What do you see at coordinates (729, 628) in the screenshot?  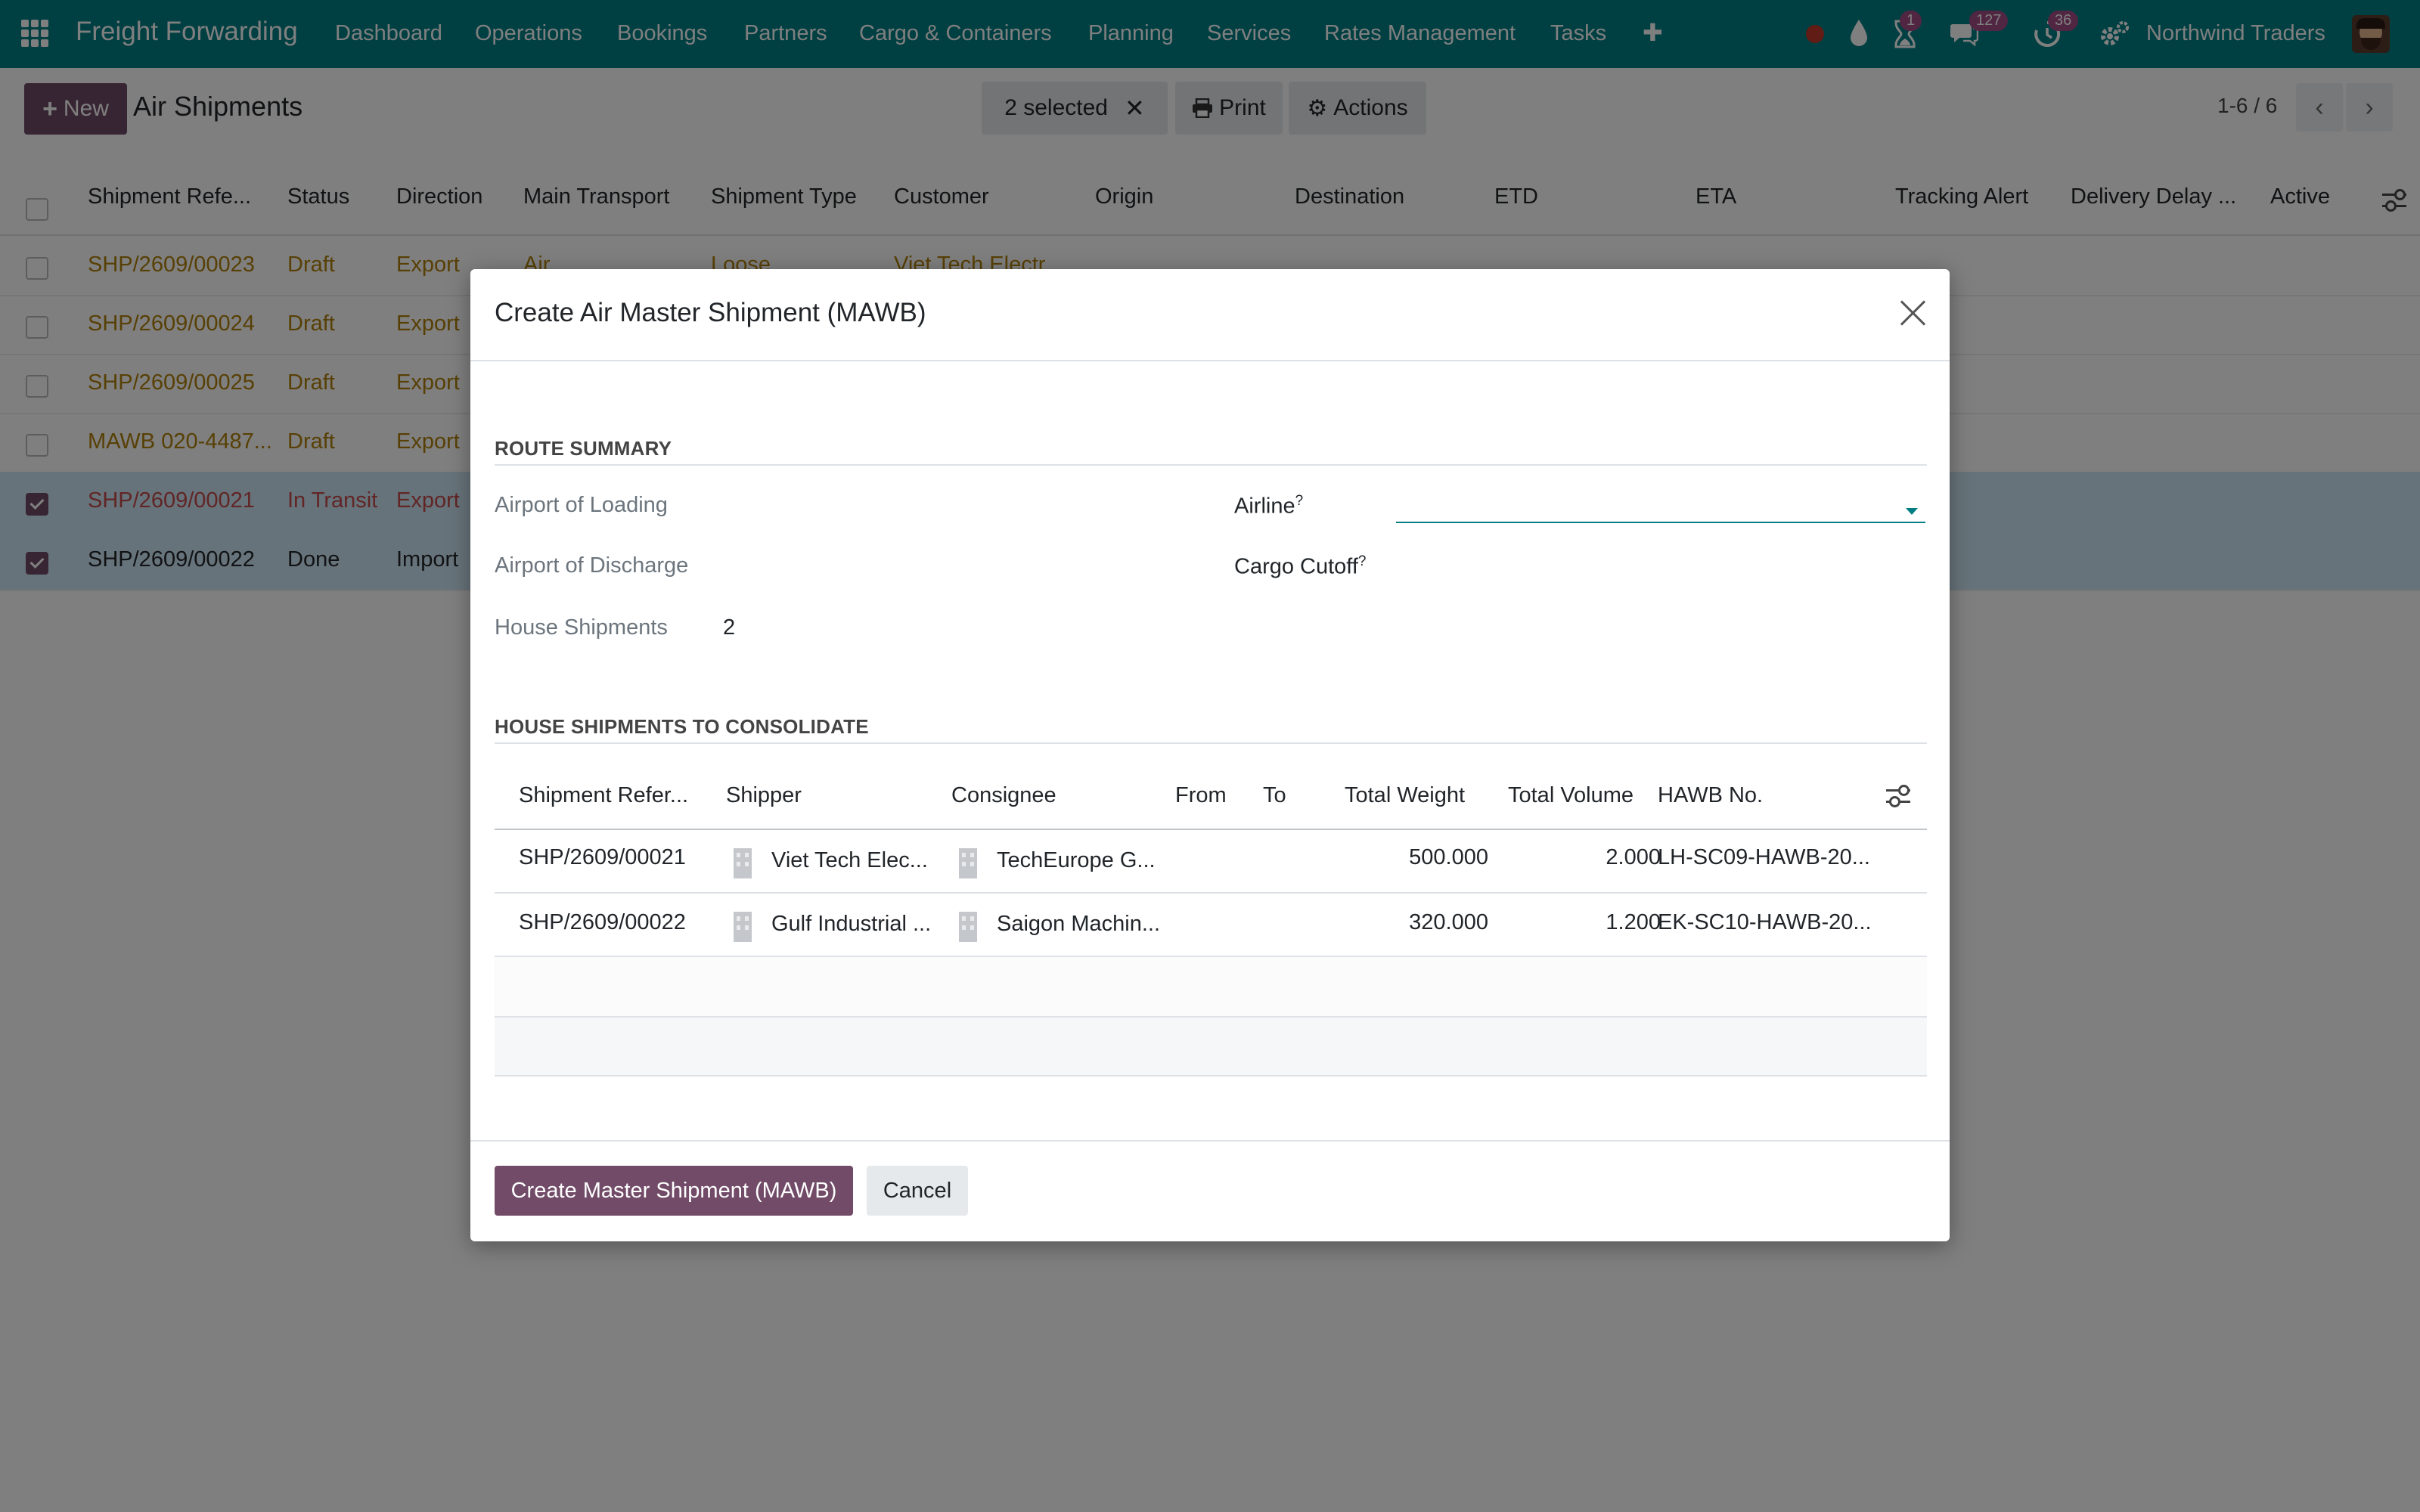 I see `house-shipments-value: 2` at bounding box center [729, 628].